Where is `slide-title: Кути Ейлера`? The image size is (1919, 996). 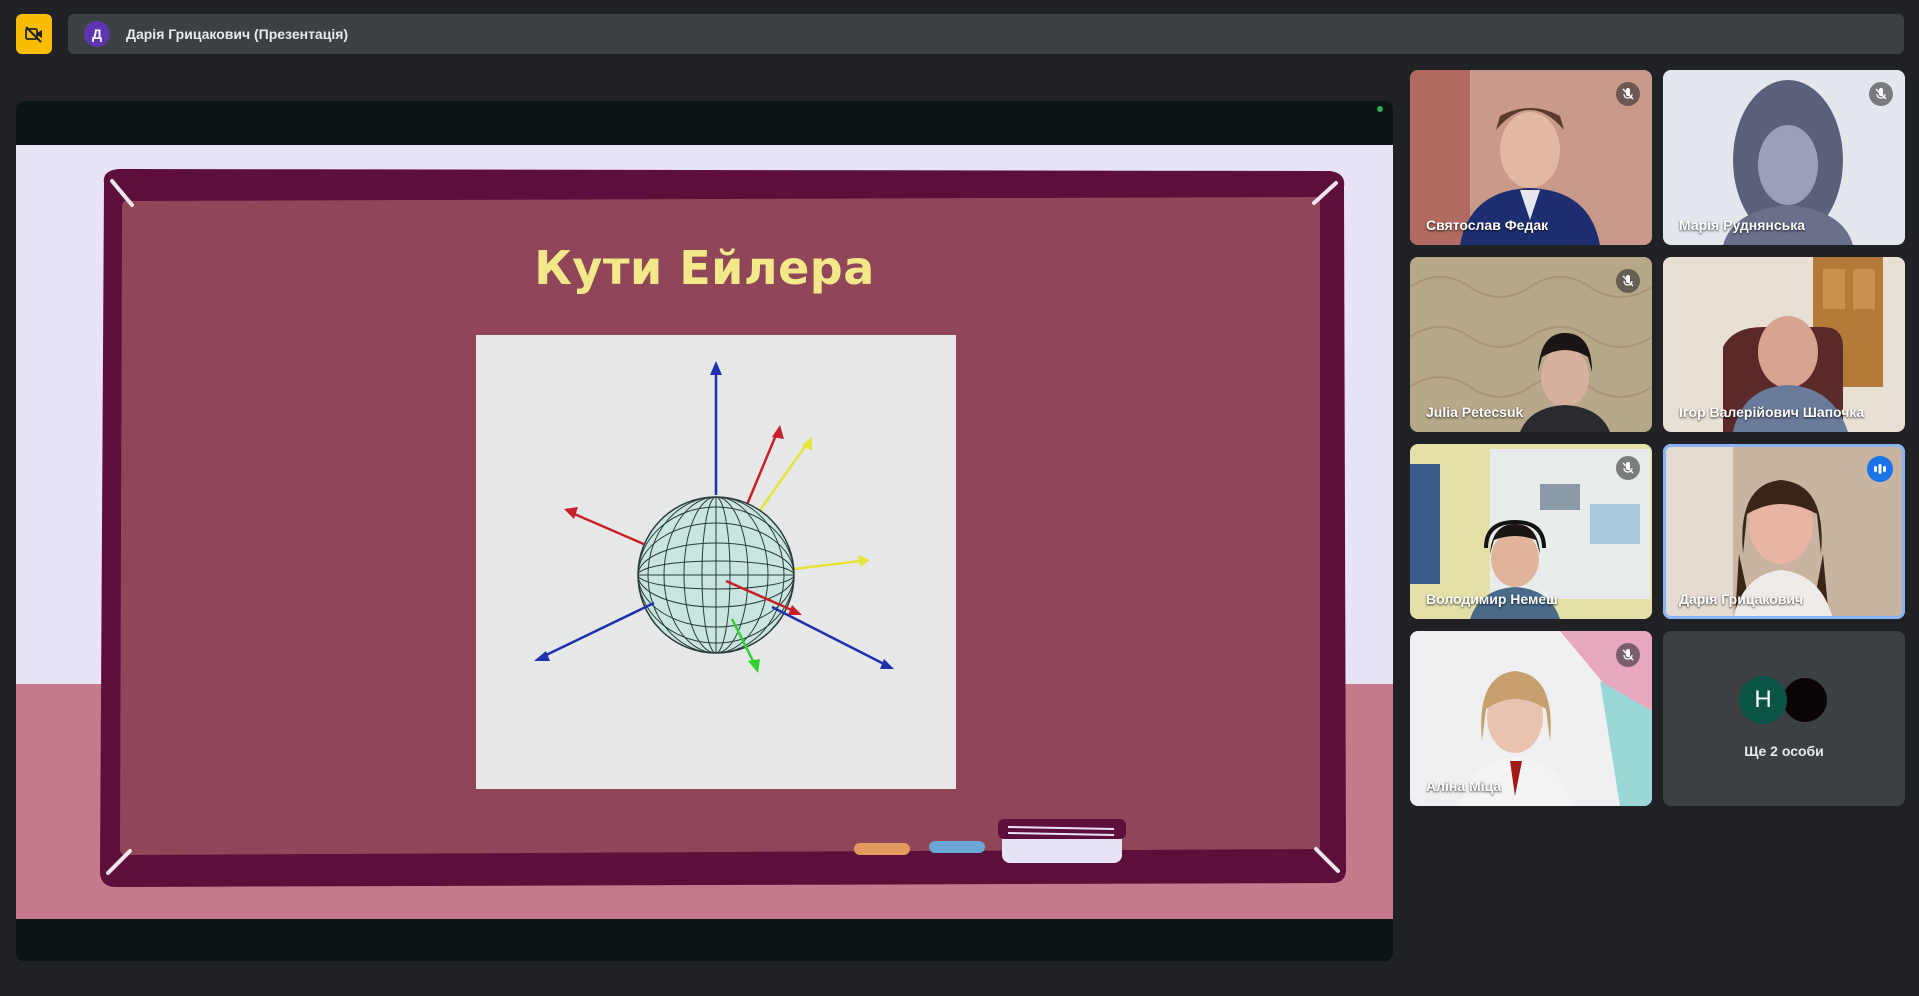 slide-title: Кути Ейлера is located at coordinates (704, 268).